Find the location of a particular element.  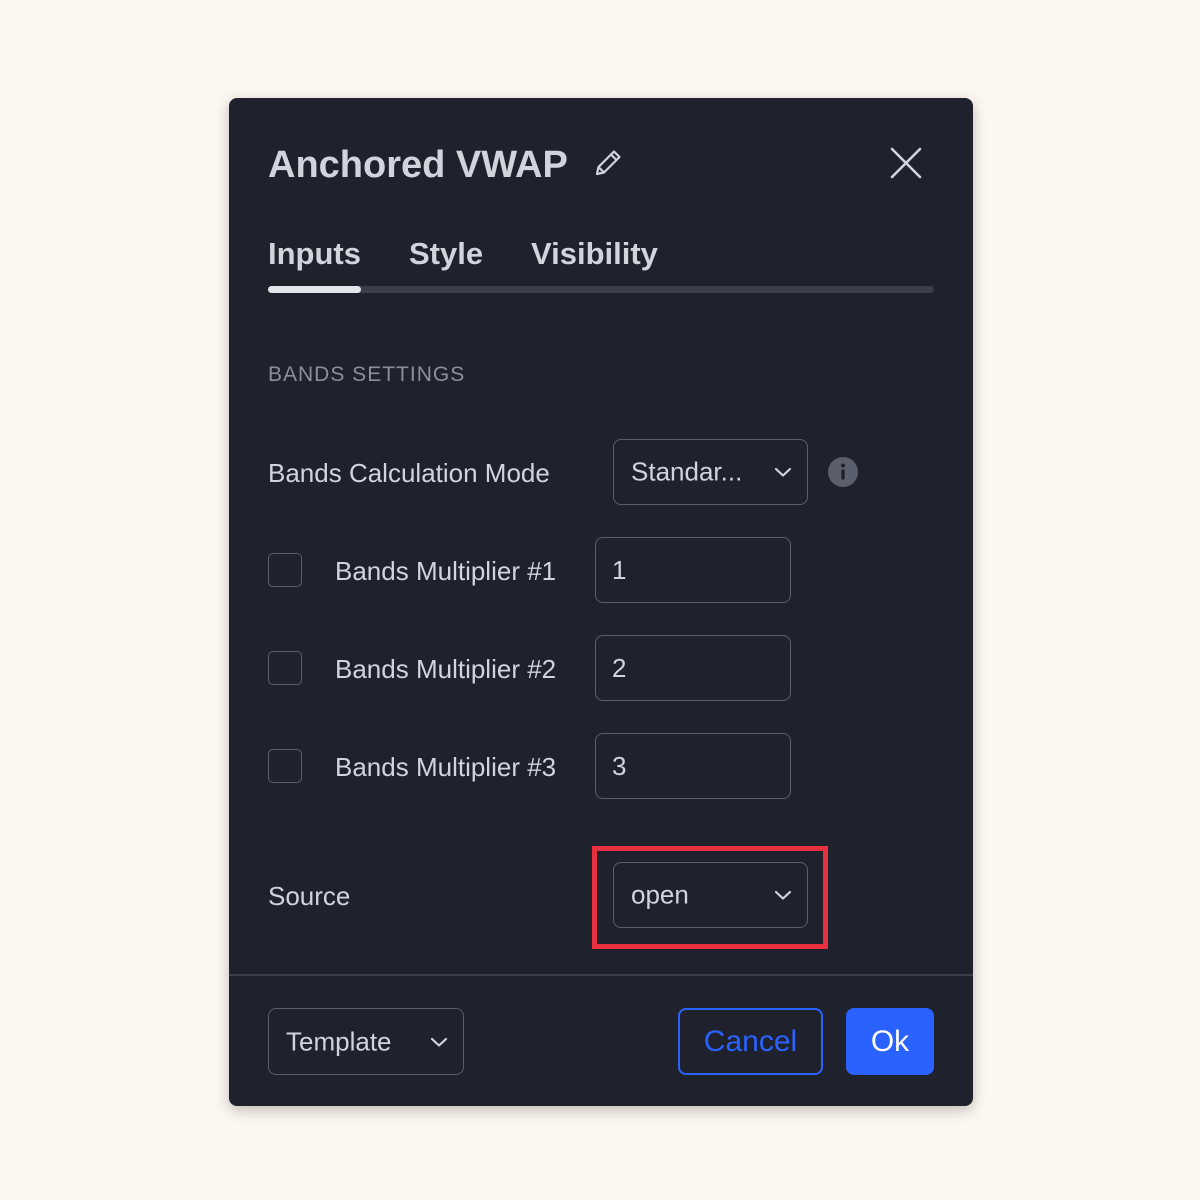

multiplier-3-input is located at coordinates (693, 766).